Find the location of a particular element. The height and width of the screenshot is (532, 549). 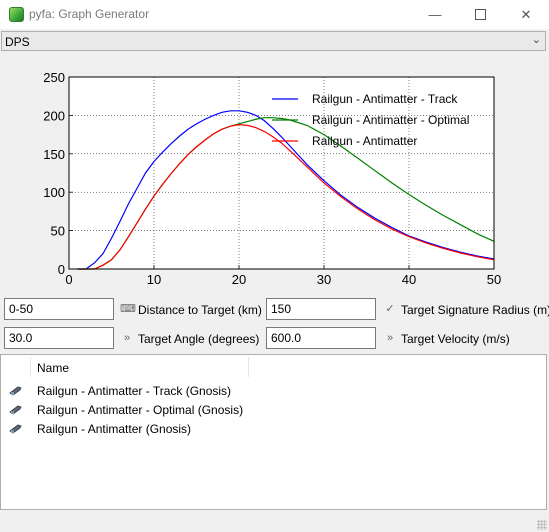

maximize-button is located at coordinates (480, 14).